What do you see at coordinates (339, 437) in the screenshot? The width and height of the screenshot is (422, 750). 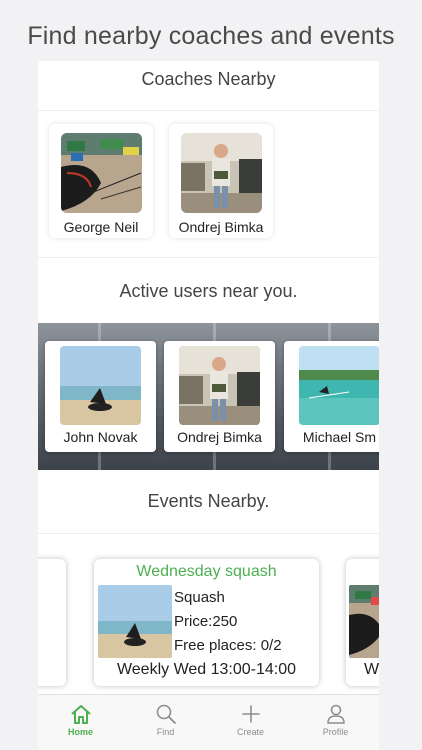 I see `user-name: Michael Sm` at bounding box center [339, 437].